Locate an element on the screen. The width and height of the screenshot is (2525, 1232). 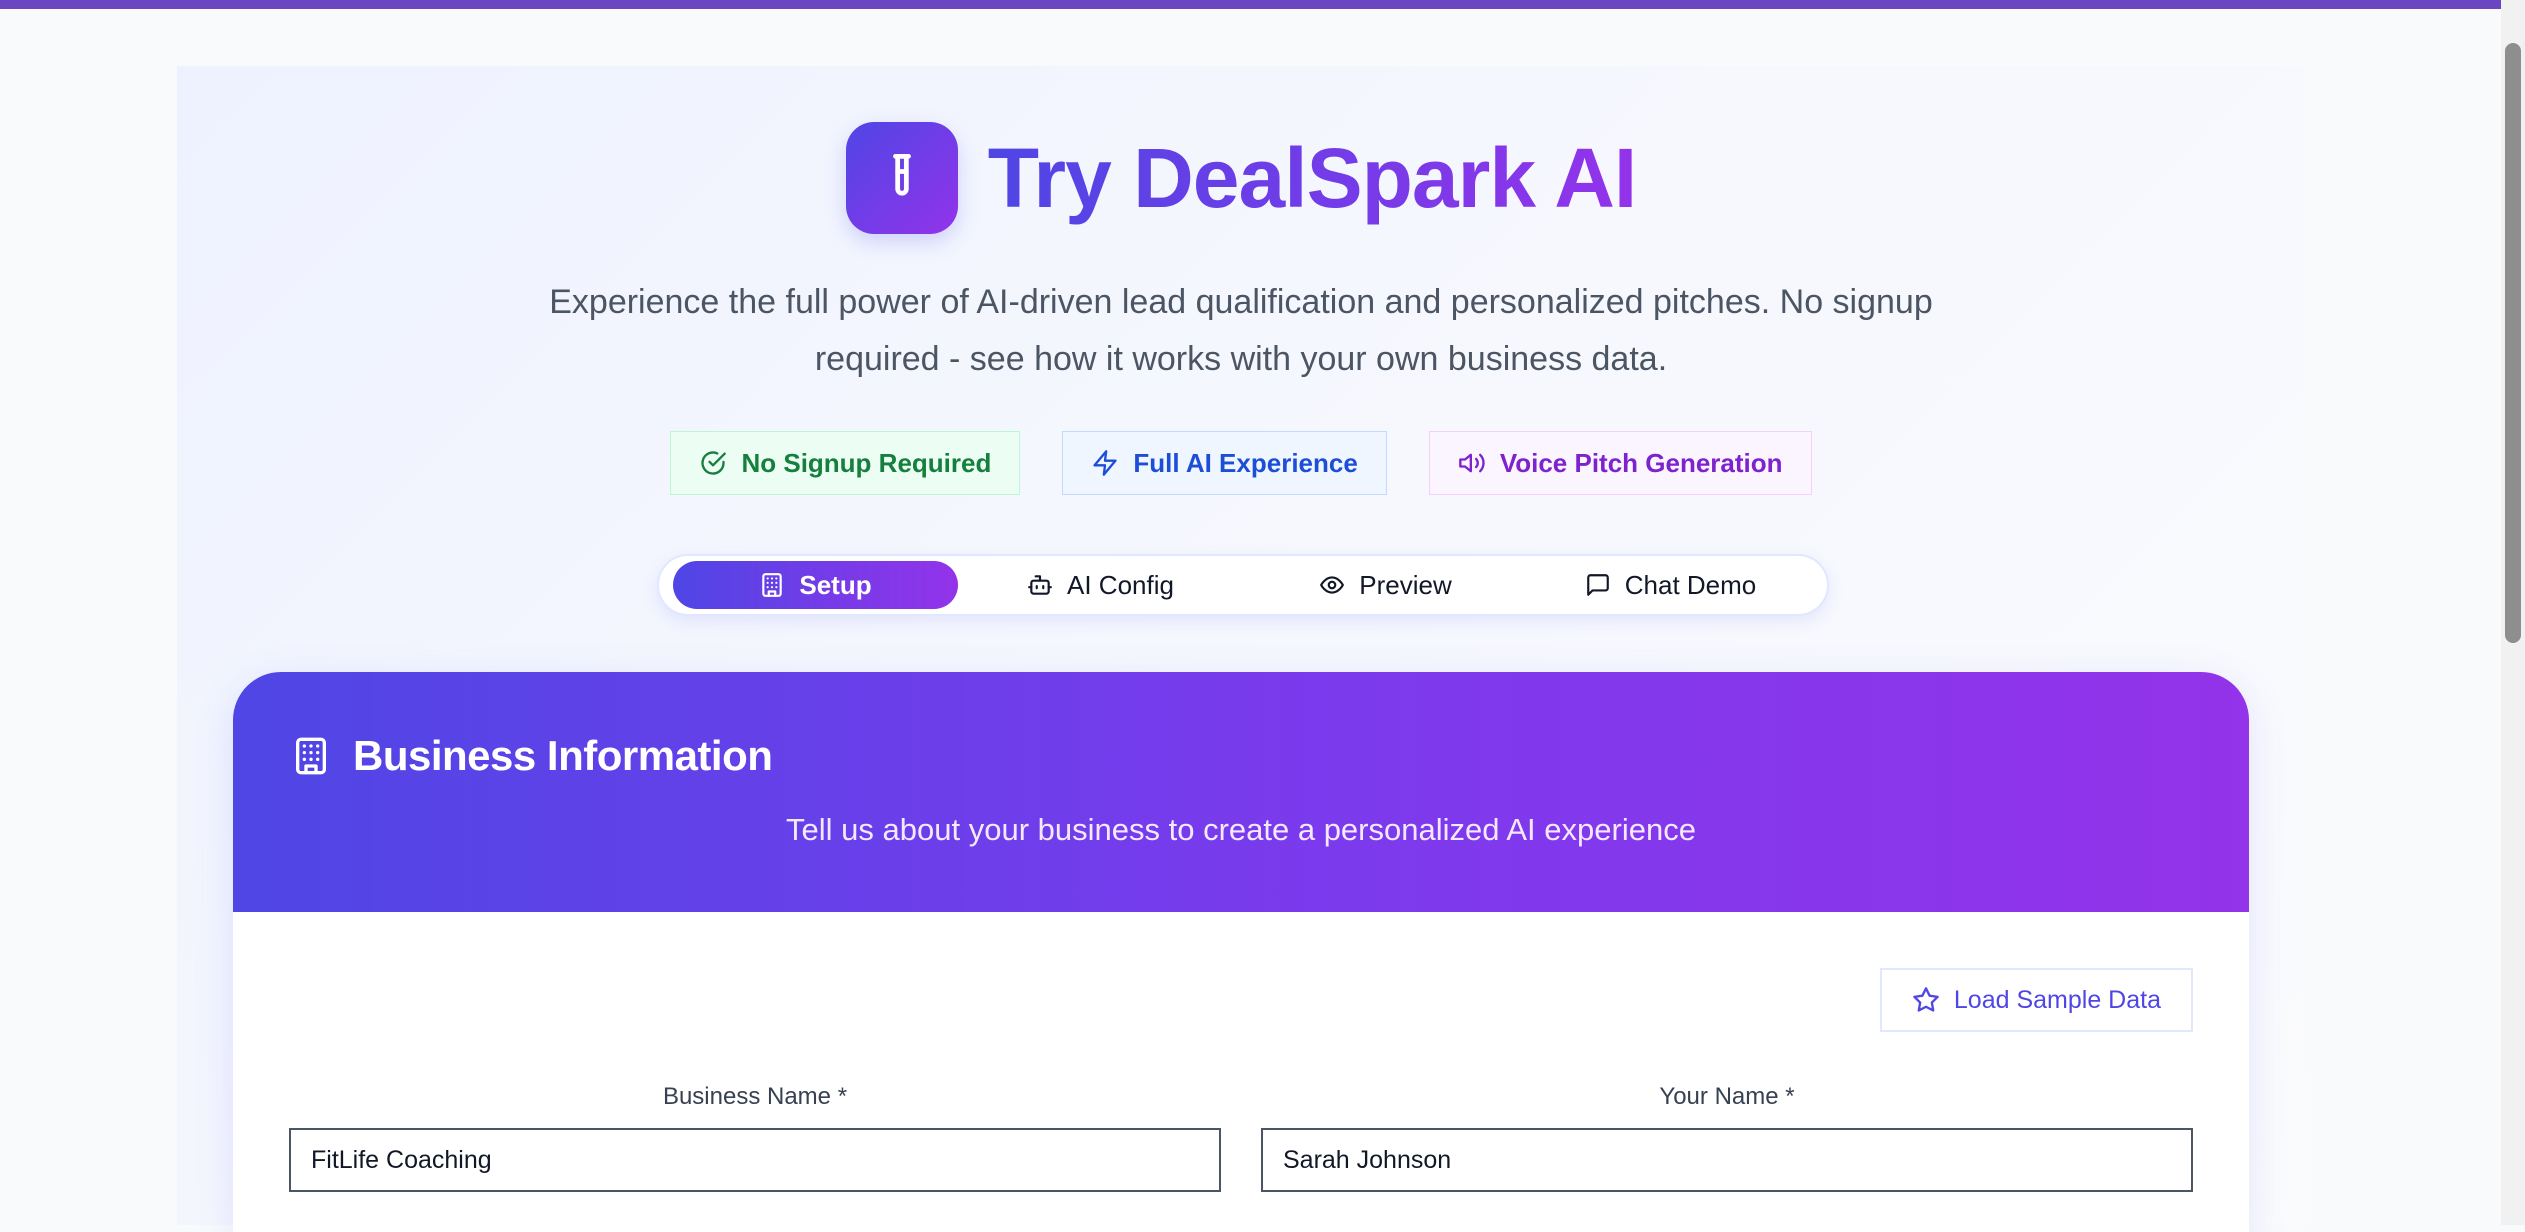
your-name-field: Your Name * is located at coordinates (1727, 1137).